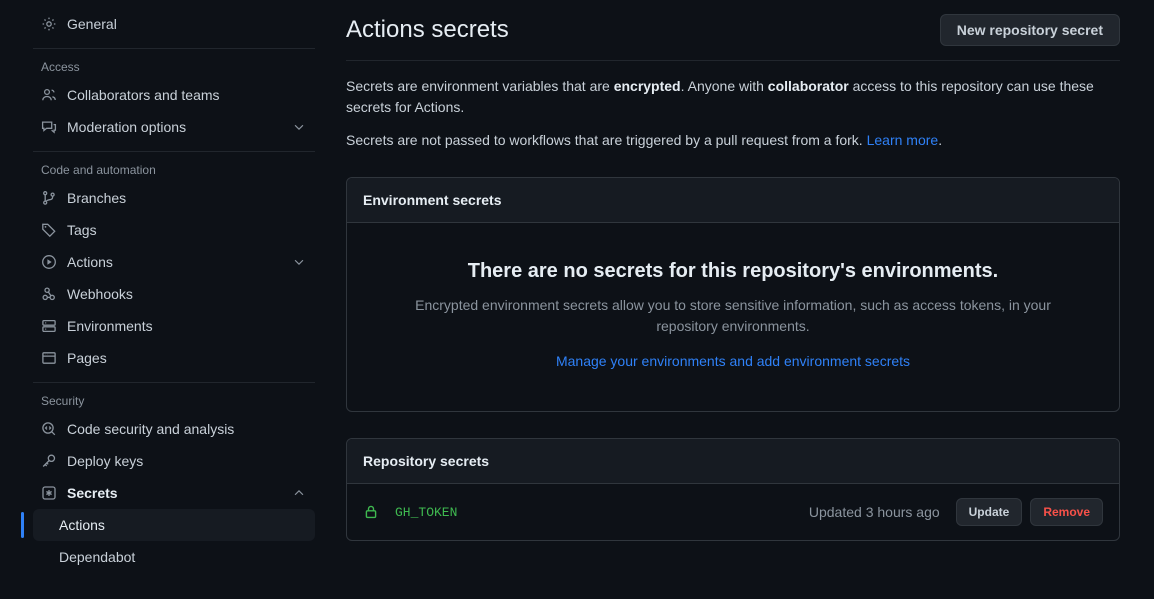  I want to click on server-icon, so click(49, 326).